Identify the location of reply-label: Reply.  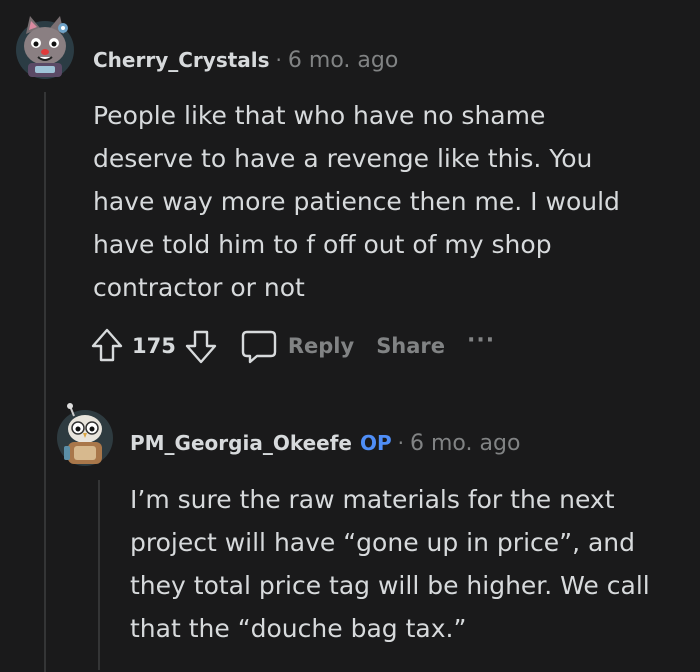
(321, 346).